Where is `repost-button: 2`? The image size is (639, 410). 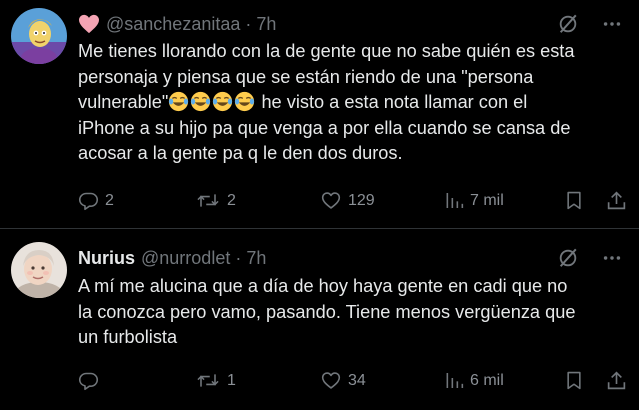
repost-button: 2 is located at coordinates (215, 200).